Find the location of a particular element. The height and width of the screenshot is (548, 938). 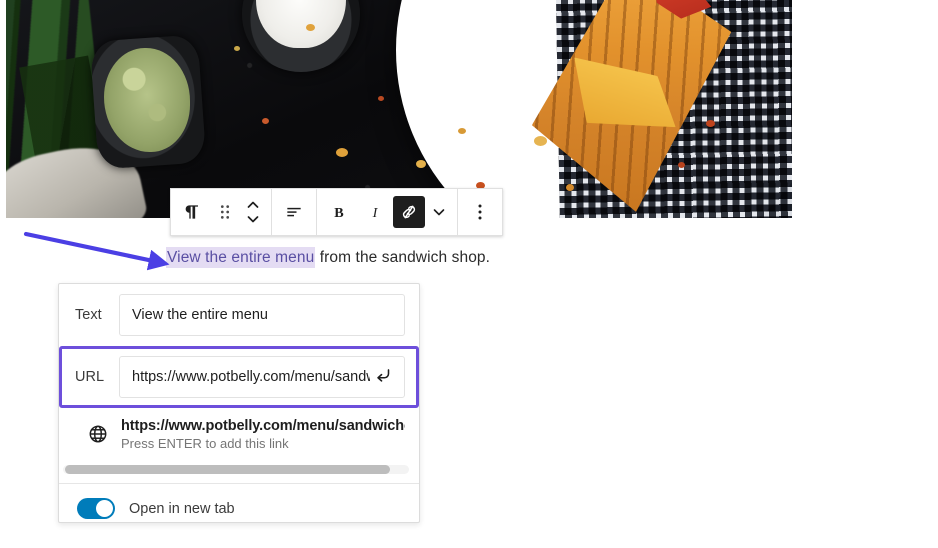

block-toolbar: B I is located at coordinates (336, 212).